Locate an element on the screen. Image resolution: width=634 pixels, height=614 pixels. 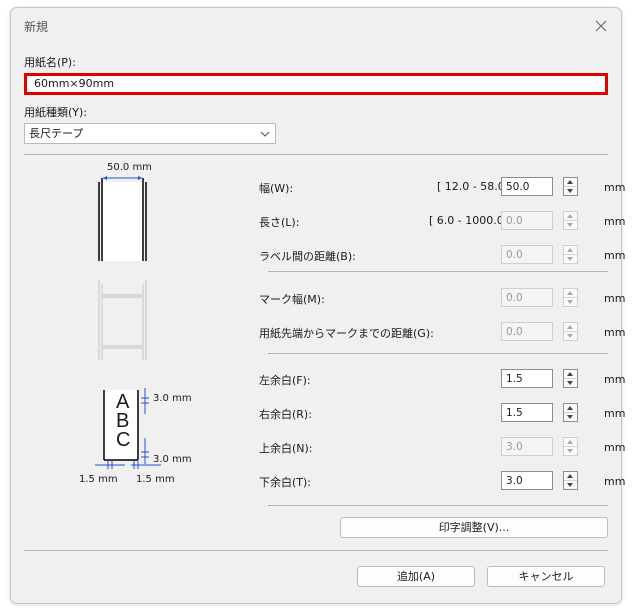
margin-bottom-input: 3.0 is located at coordinates (527, 480).